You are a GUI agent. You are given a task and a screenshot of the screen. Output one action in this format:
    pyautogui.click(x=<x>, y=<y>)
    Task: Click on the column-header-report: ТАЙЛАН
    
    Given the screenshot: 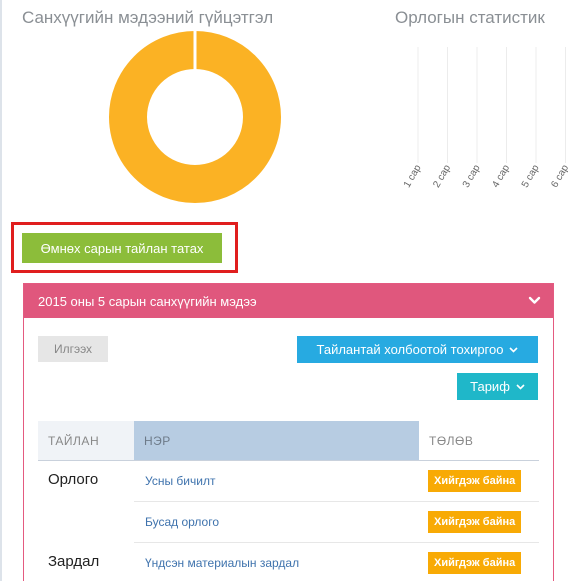 What is the action you would take?
    pyautogui.click(x=86, y=440)
    